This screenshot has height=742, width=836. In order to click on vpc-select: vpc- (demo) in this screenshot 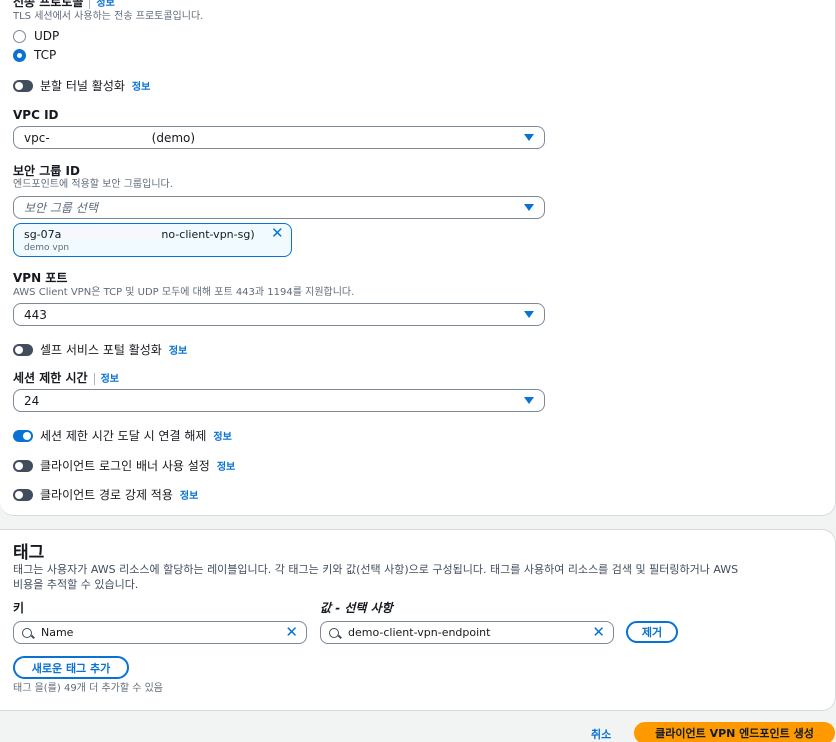, I will do `click(279, 137)`.